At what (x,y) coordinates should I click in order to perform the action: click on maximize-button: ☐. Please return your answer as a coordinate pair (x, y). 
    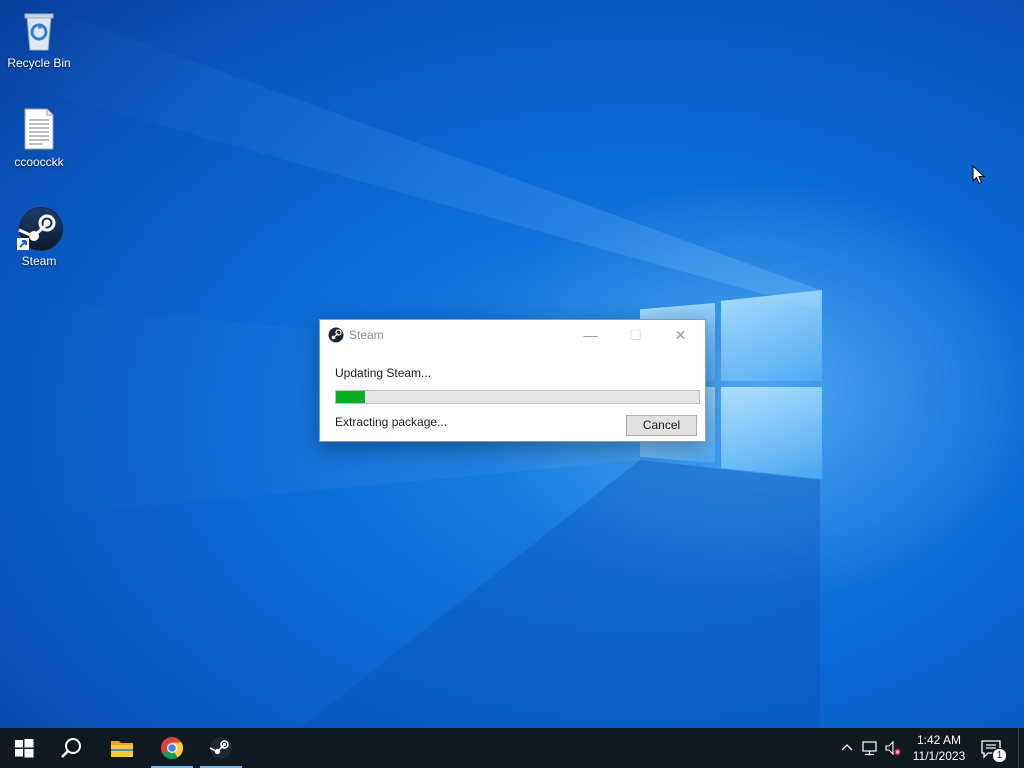
    Looking at the image, I should click on (635, 335).